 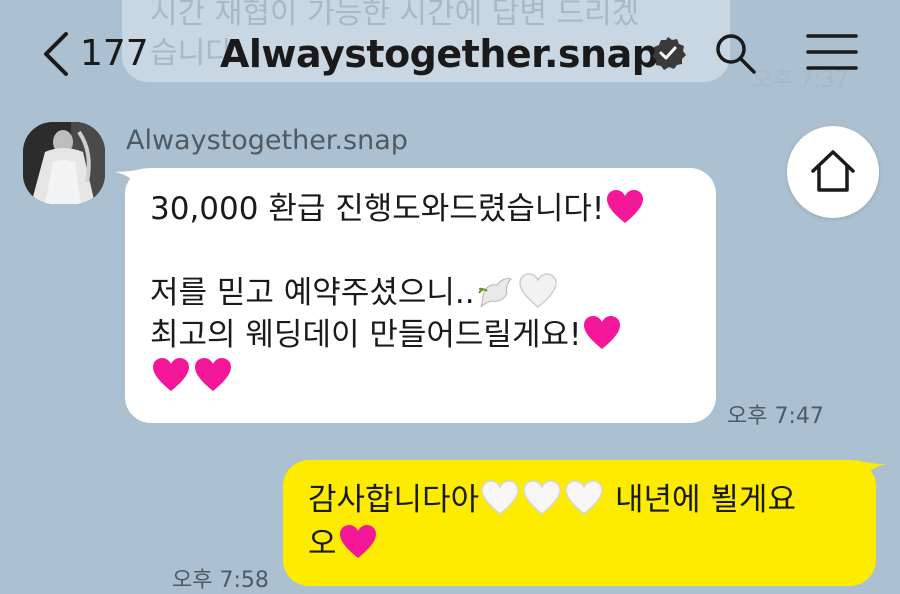 What do you see at coordinates (775, 416) in the screenshot?
I see `incoming-message-time: 오후 7:47` at bounding box center [775, 416].